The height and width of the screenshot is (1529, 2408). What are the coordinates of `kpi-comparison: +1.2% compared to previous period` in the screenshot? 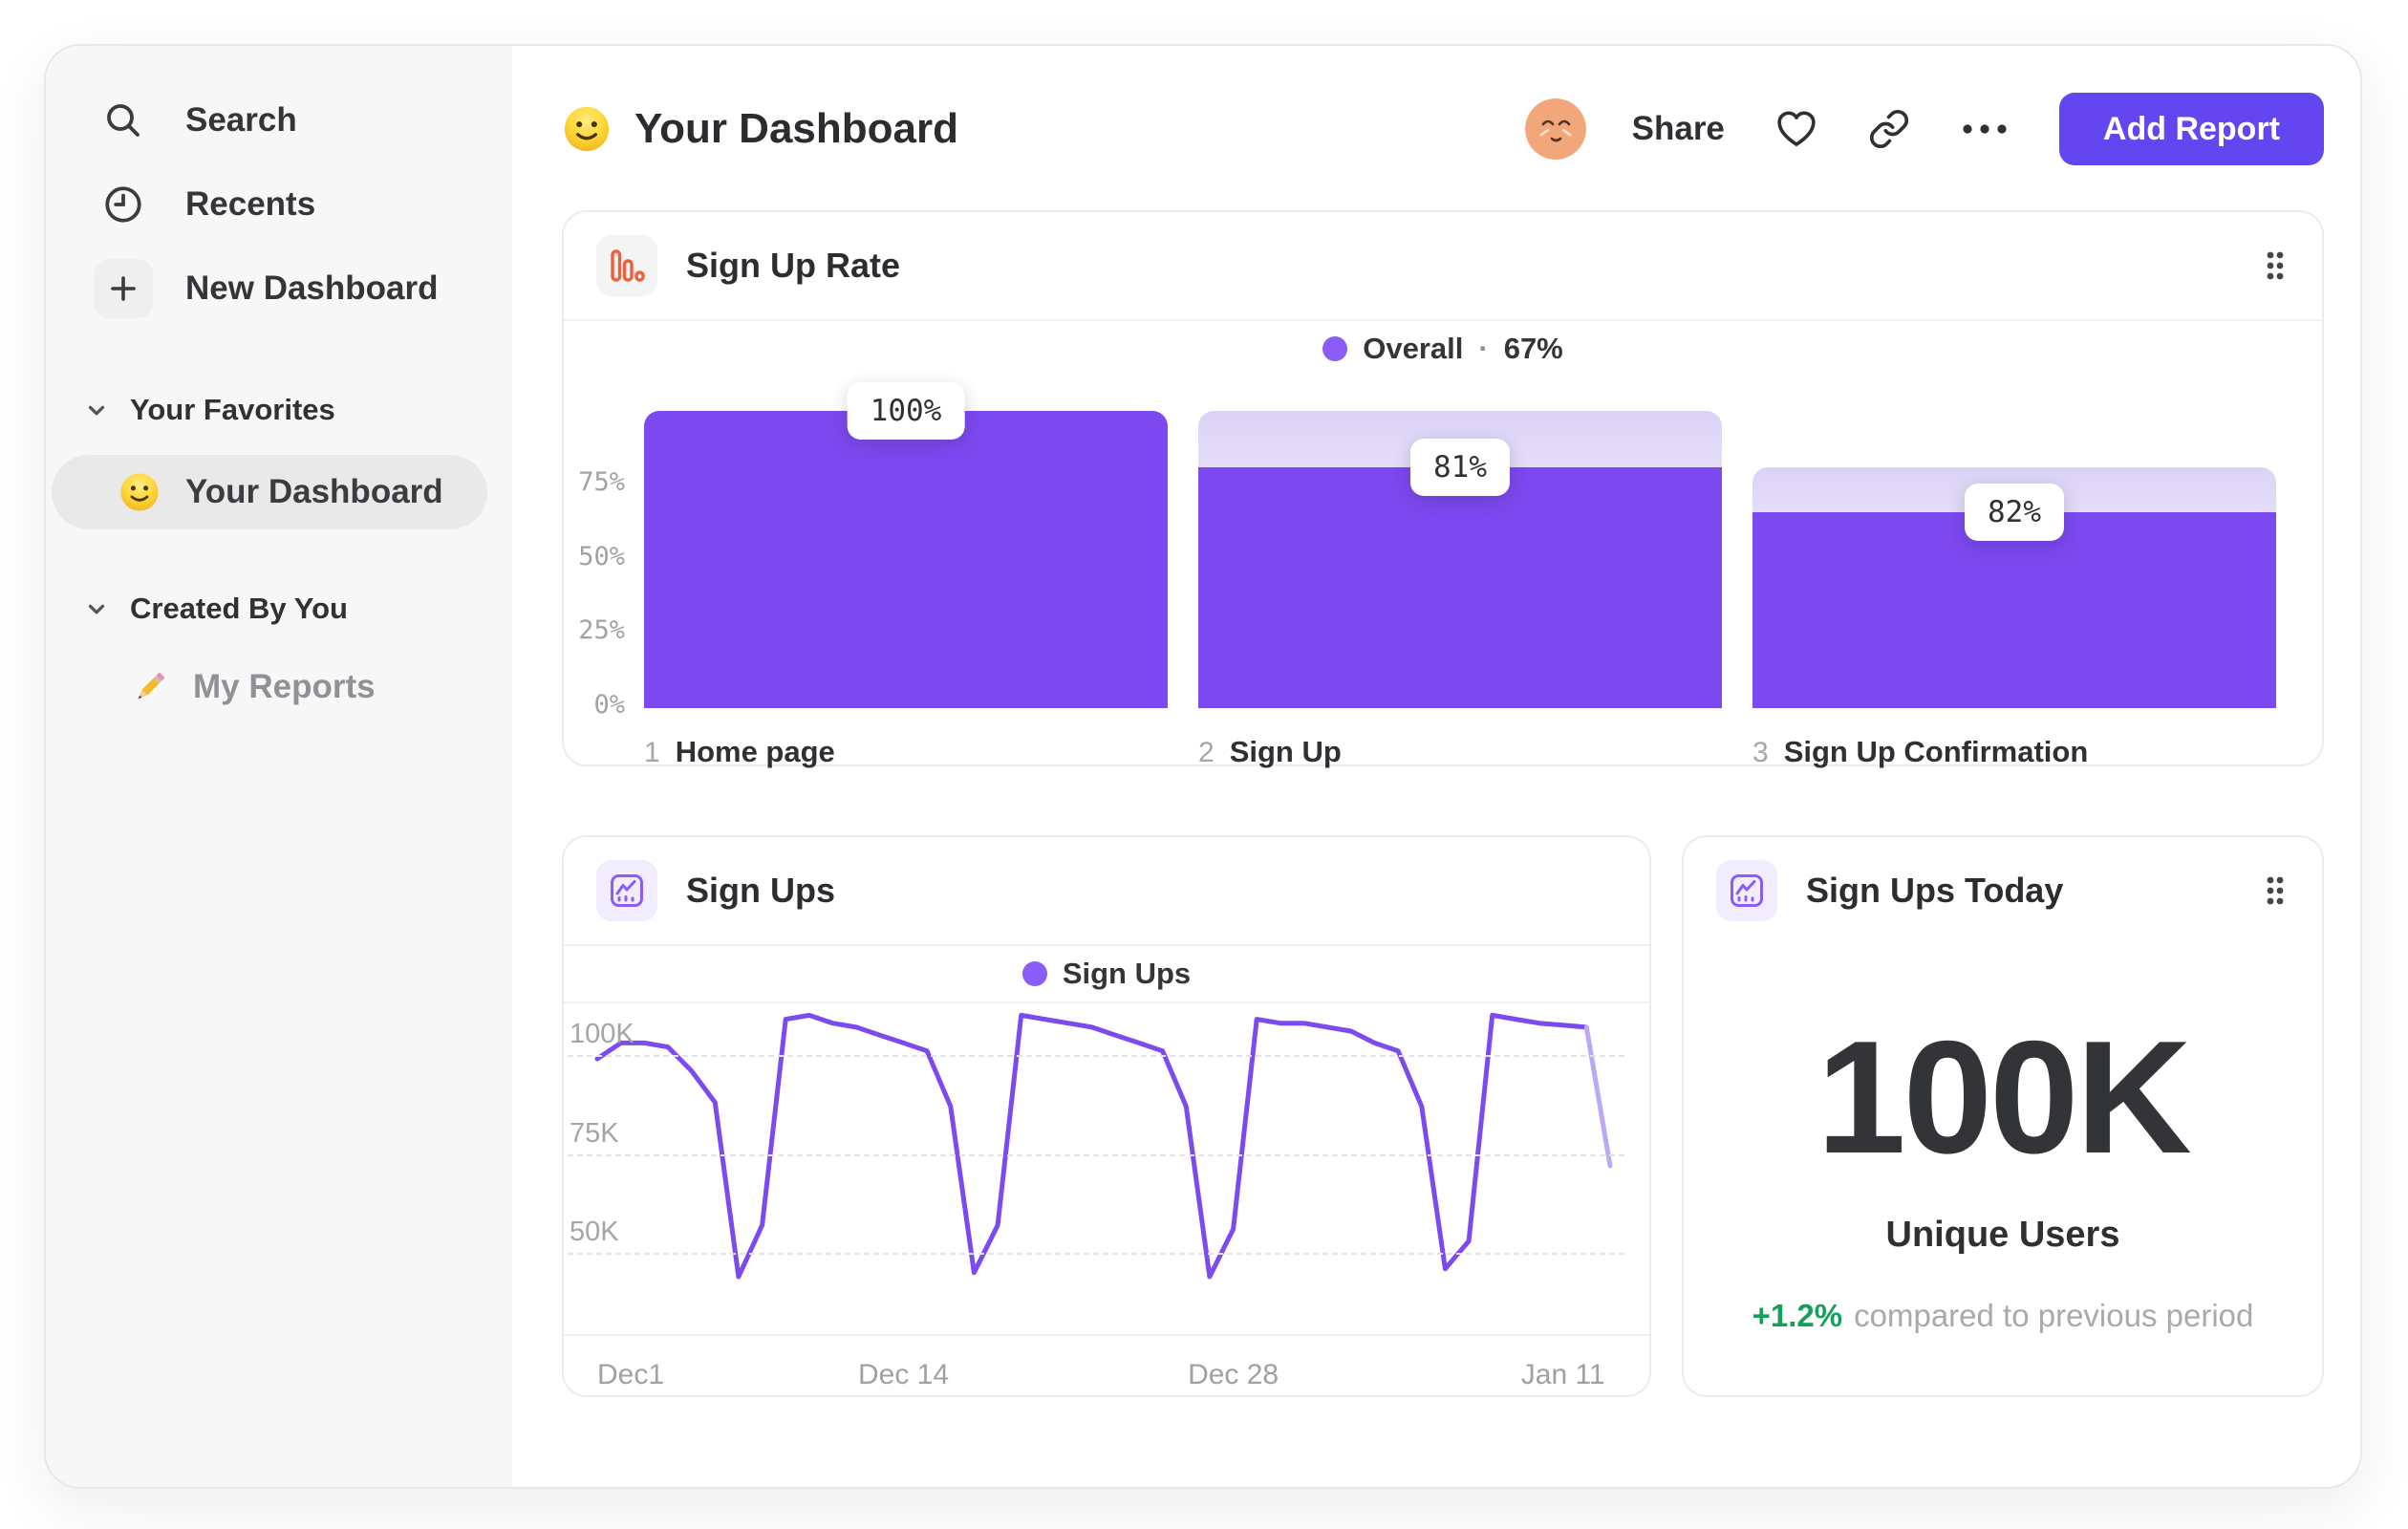 It's located at (2003, 1316).